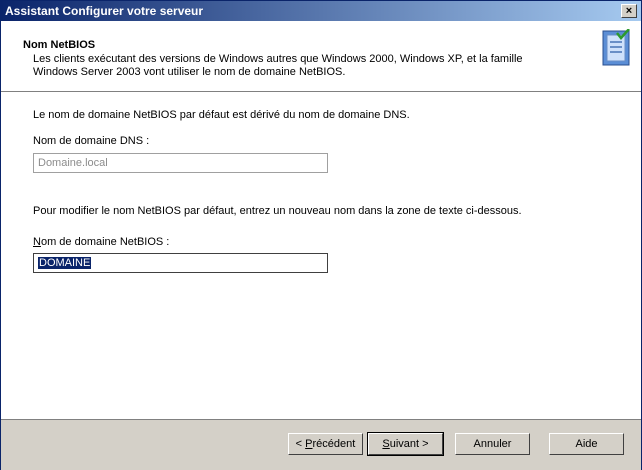  Describe the element at coordinates (105, 242) in the screenshot. I see `netbios-label-rest: om de domaine NetBIOS :` at that location.